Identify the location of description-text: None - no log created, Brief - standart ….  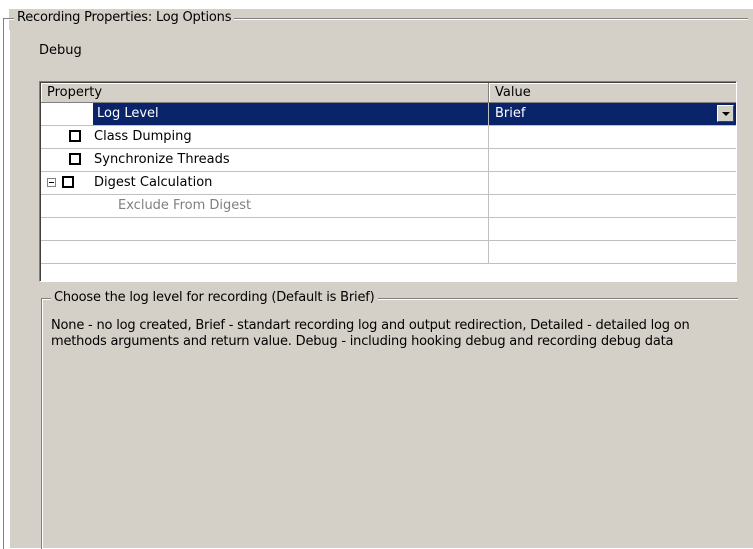
(370, 333).